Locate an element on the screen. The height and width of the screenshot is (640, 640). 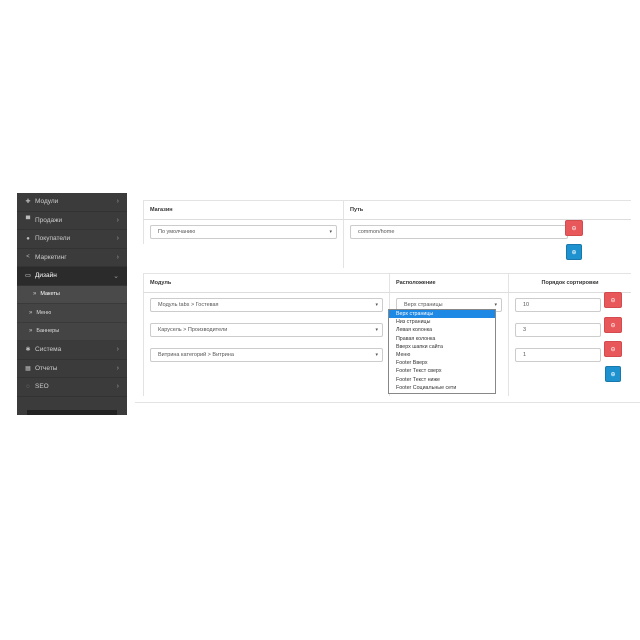
sort-order-value: 3 is located at coordinates (525, 330).